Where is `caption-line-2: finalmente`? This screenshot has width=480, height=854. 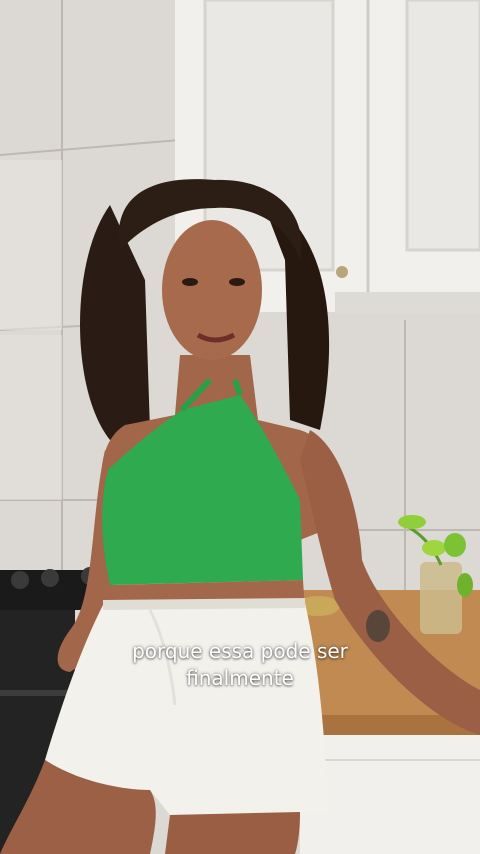
caption-line-2: finalmente is located at coordinates (240, 678).